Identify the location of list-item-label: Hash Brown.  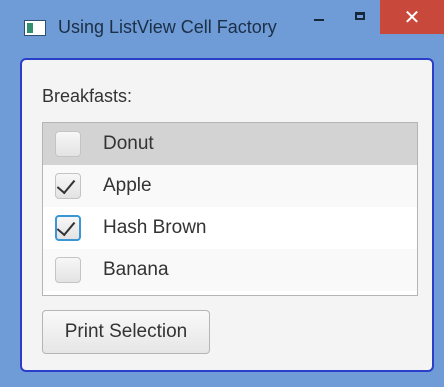
(155, 227).